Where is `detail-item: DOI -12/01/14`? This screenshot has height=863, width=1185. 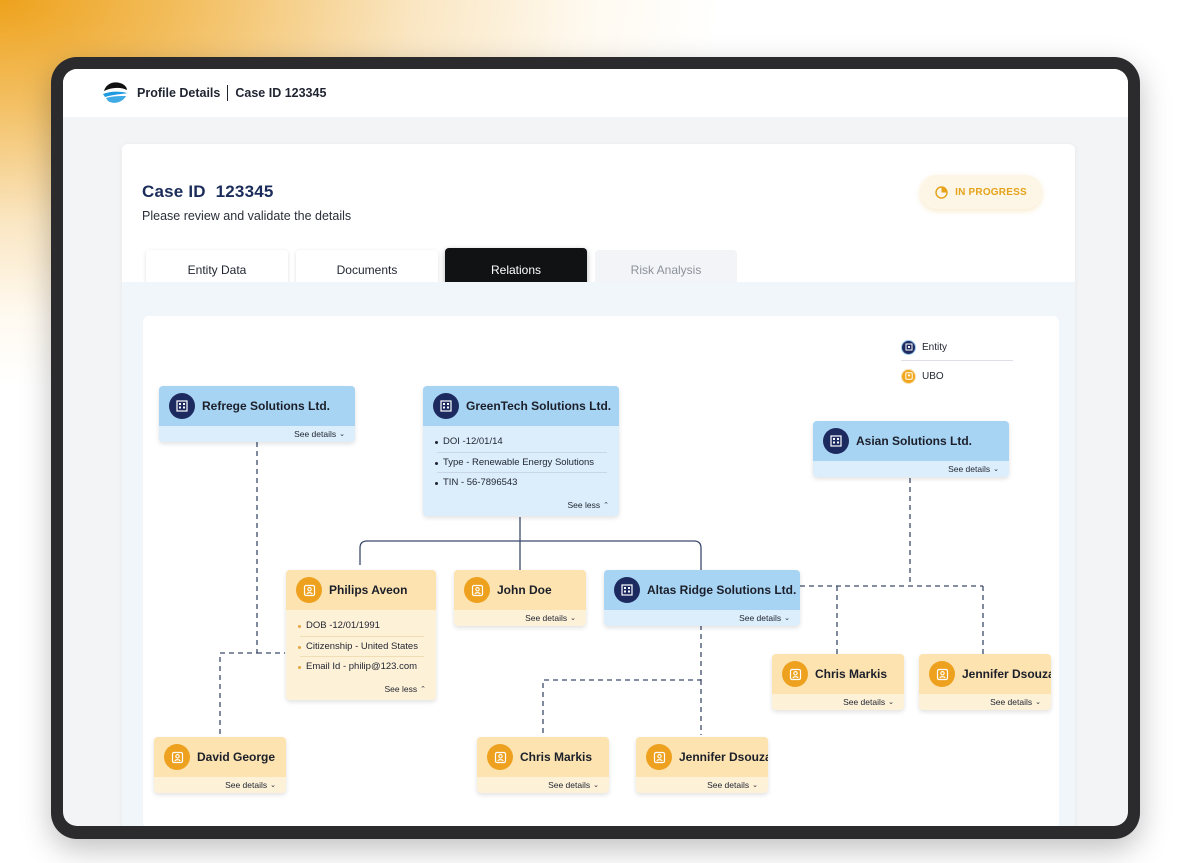 detail-item: DOI -12/01/14 is located at coordinates (521, 442).